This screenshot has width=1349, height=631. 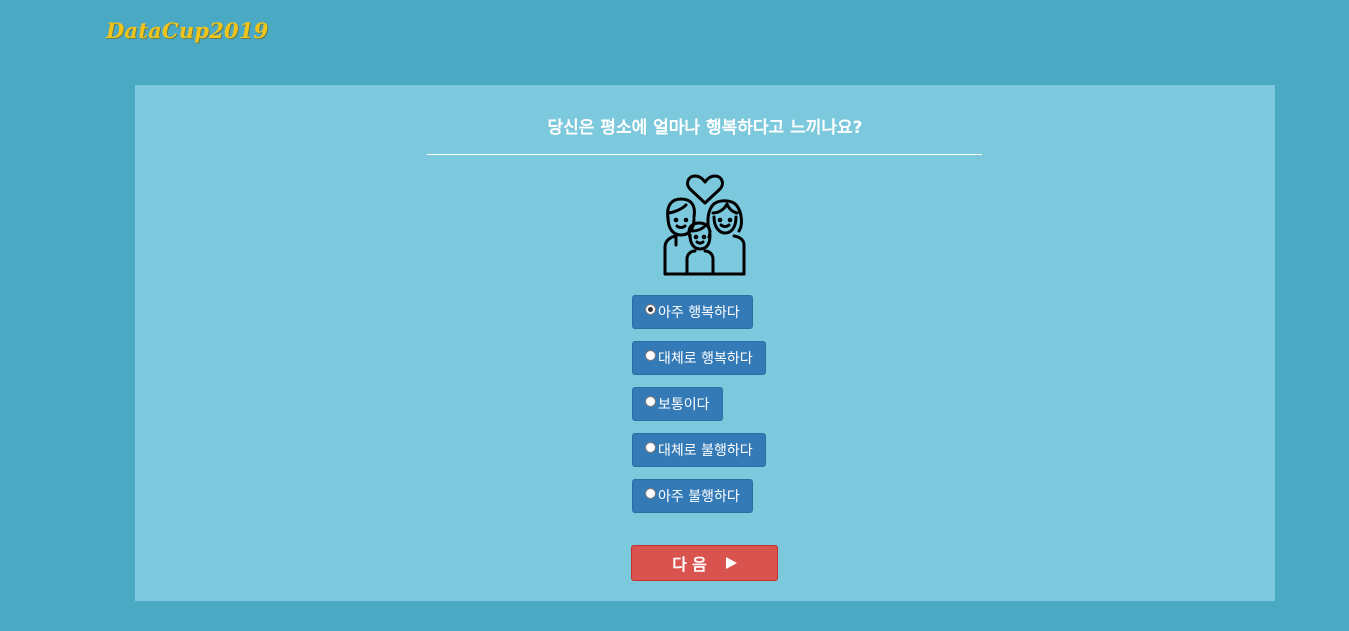 What do you see at coordinates (699, 497) in the screenshot?
I see `option-label: 아주 불행하다` at bounding box center [699, 497].